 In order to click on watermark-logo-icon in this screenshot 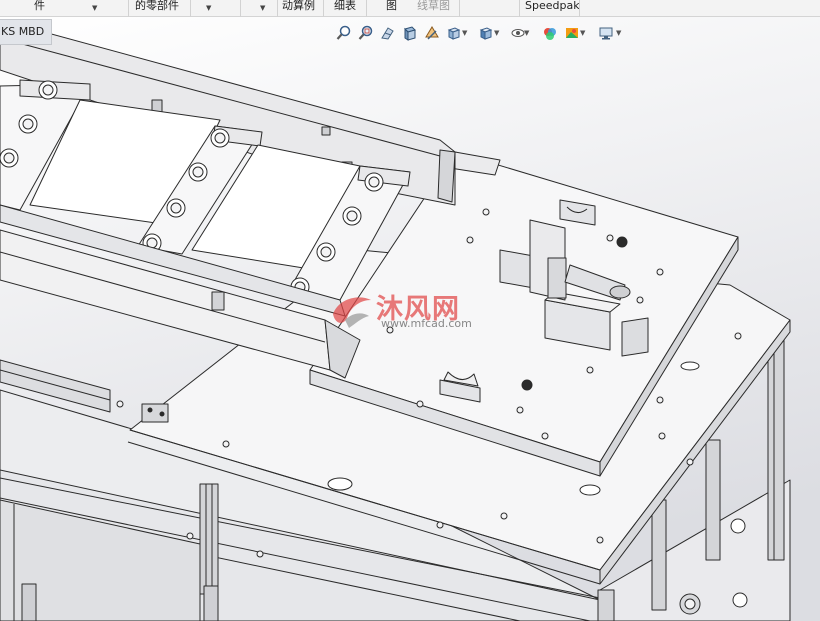, I will do `click(352, 312)`.